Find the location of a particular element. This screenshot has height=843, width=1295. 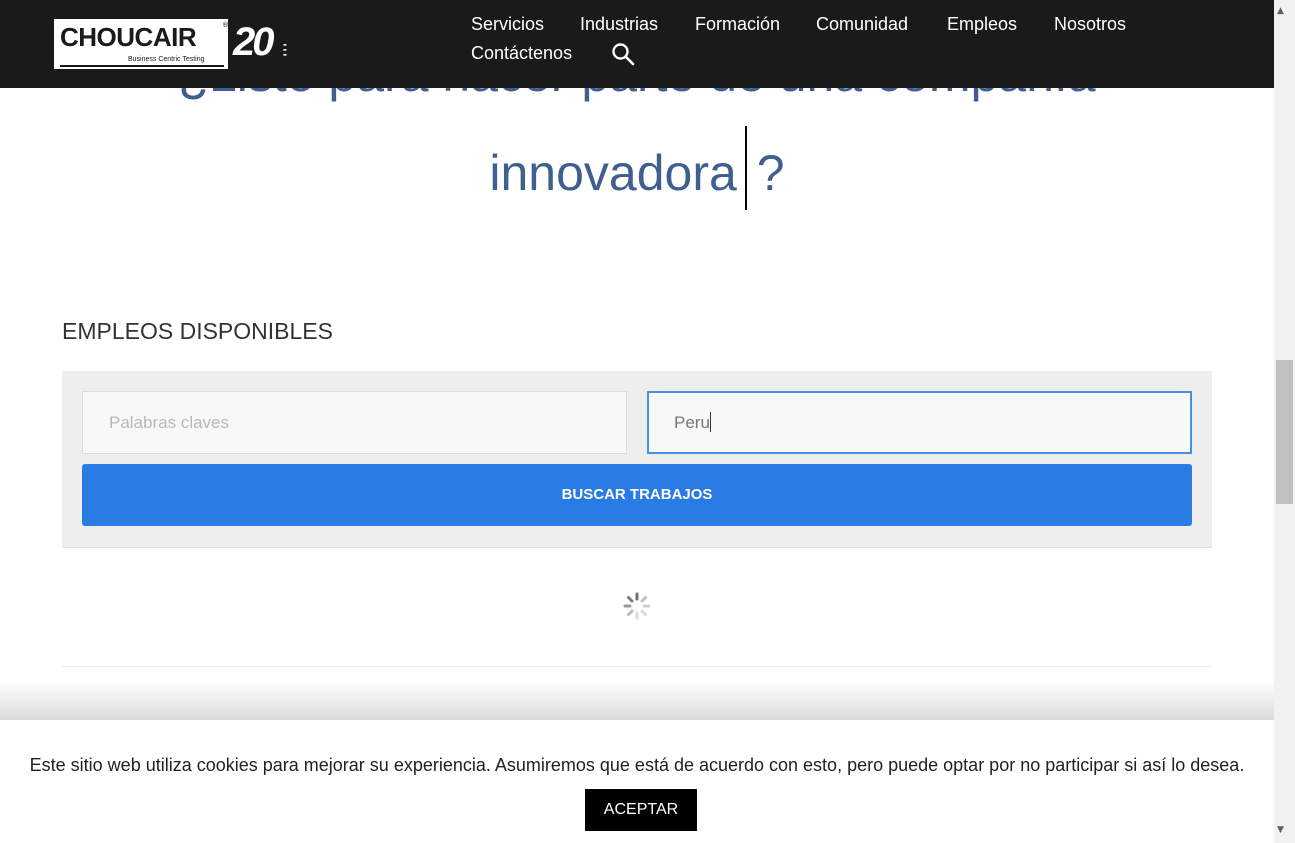

location-value: Peru is located at coordinates (692, 422).